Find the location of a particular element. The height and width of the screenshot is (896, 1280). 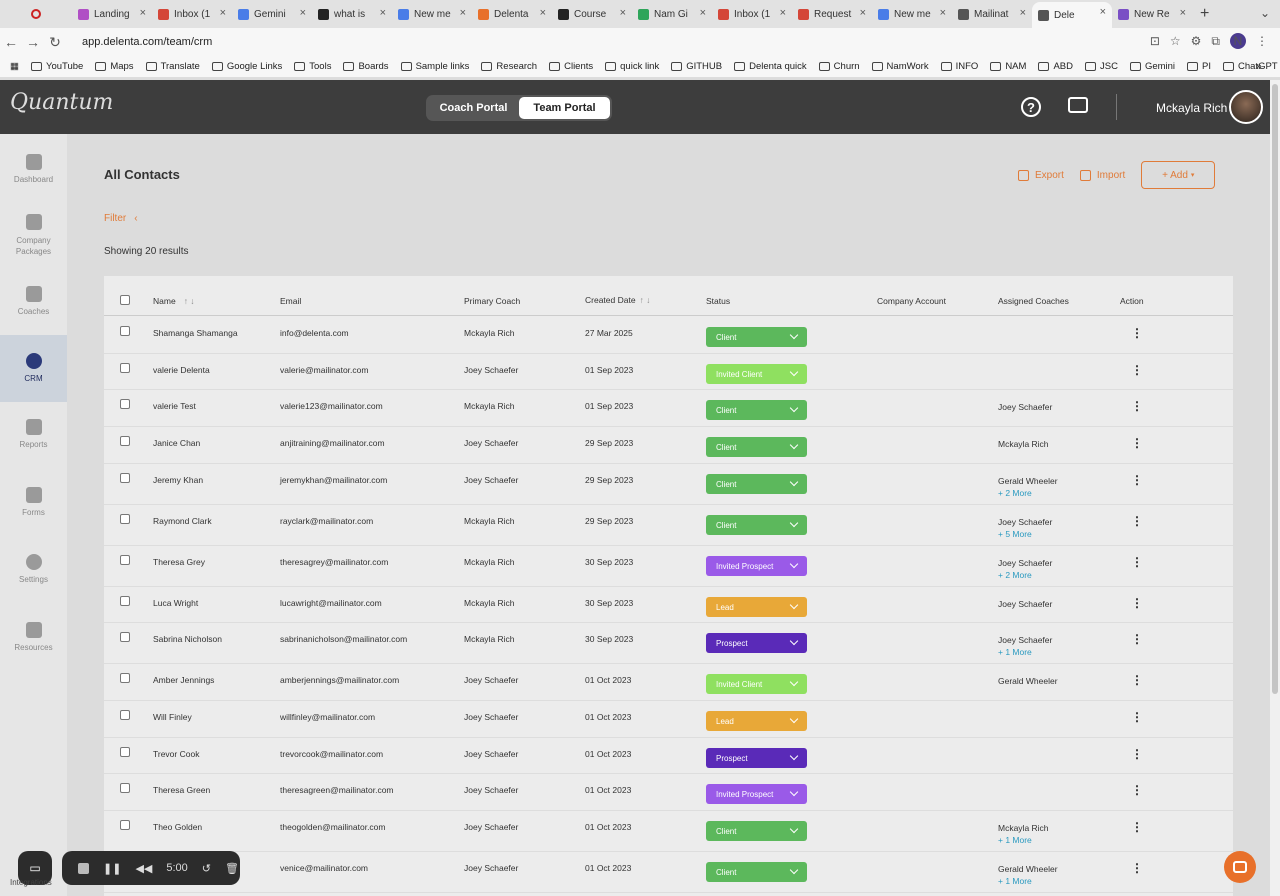

bookmark-item: Sample links is located at coordinates (434, 66).